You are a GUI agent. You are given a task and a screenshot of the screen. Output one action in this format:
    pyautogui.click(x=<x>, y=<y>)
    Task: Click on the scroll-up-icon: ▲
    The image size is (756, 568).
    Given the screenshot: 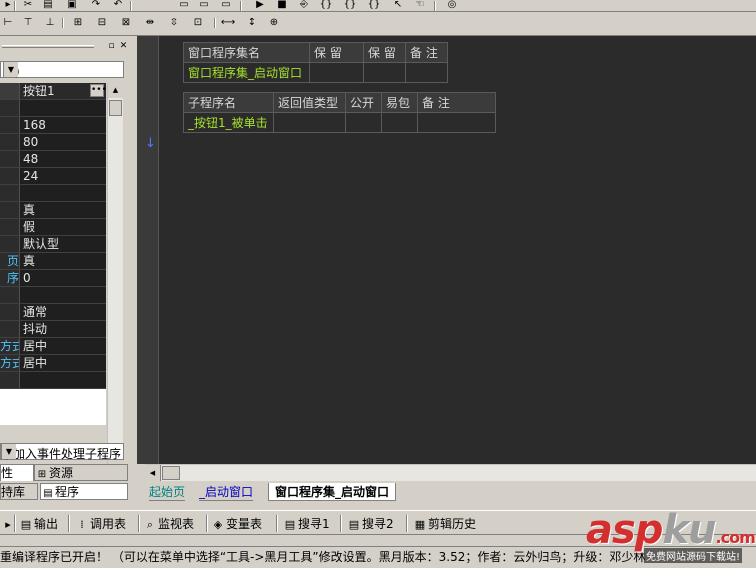 What is the action you would take?
    pyautogui.click(x=115, y=90)
    